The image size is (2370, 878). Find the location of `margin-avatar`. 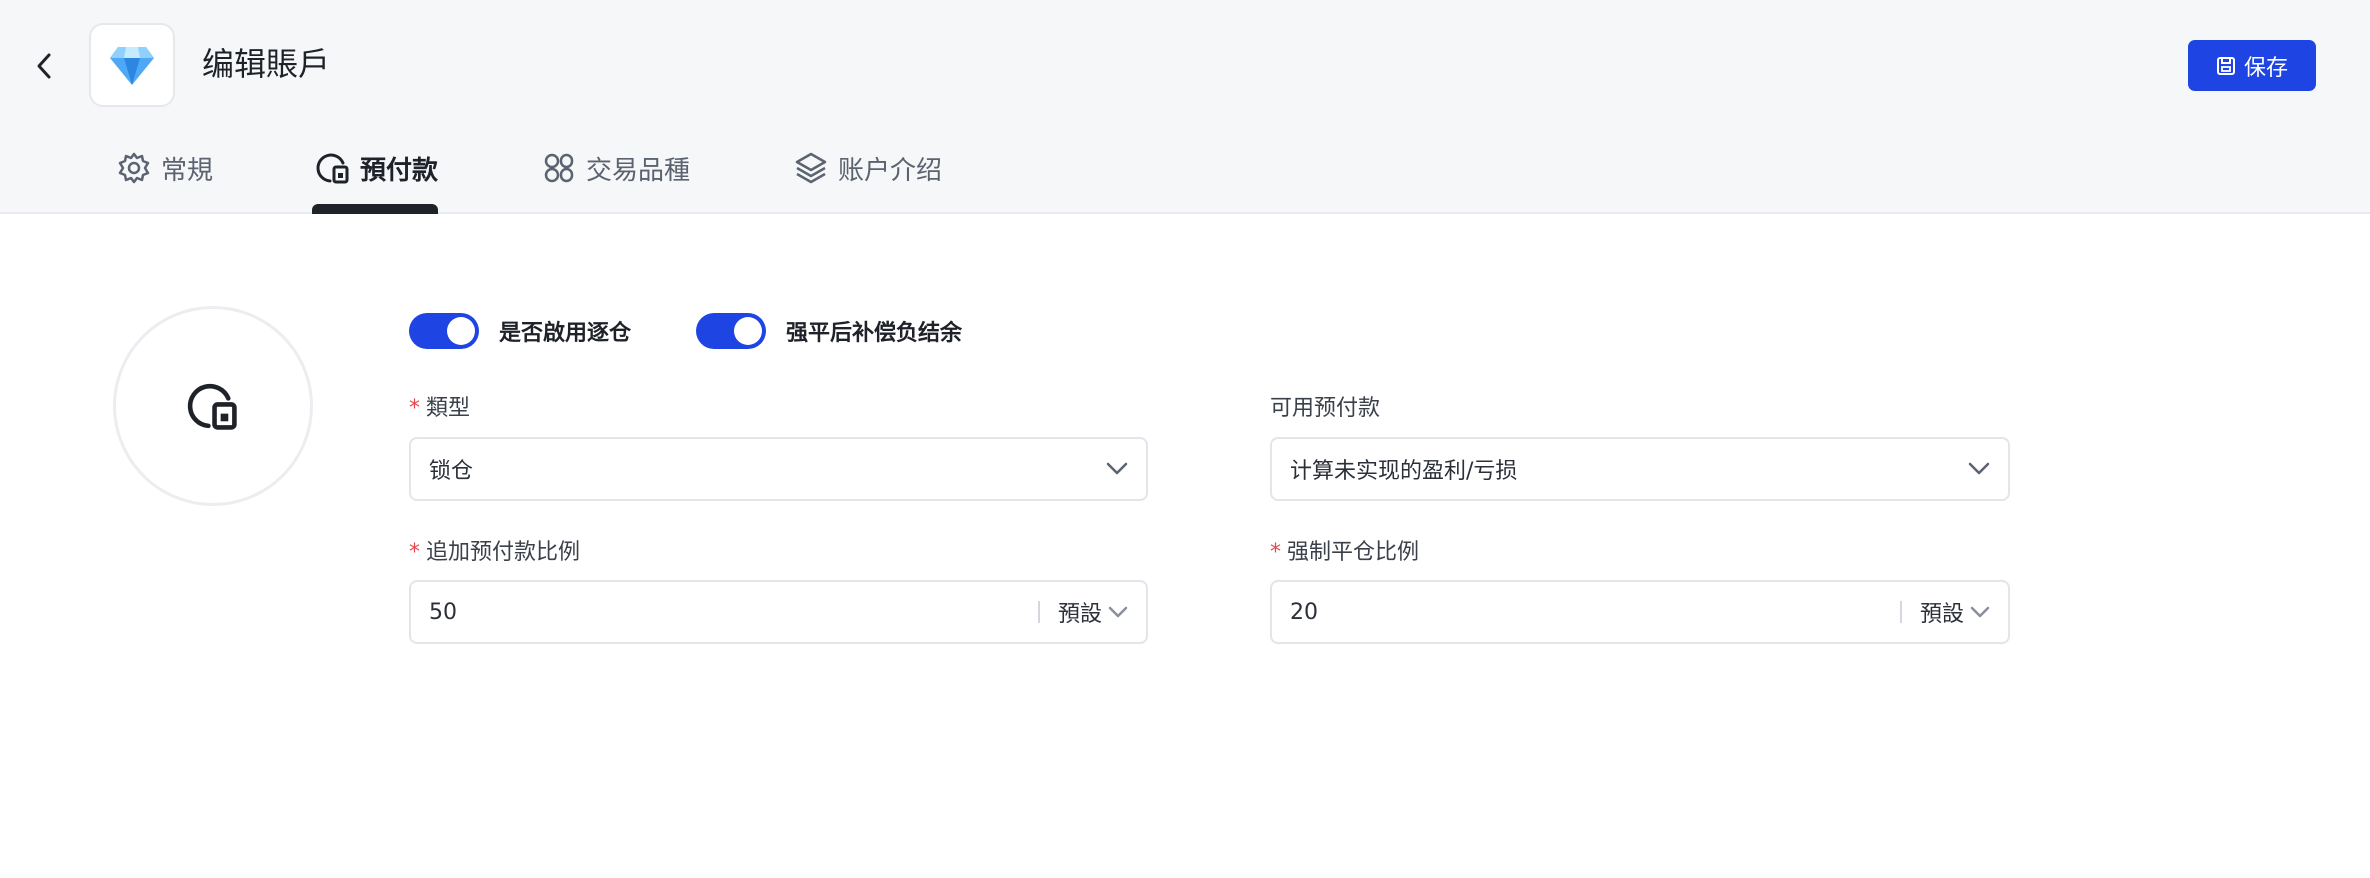

margin-avatar is located at coordinates (213, 406).